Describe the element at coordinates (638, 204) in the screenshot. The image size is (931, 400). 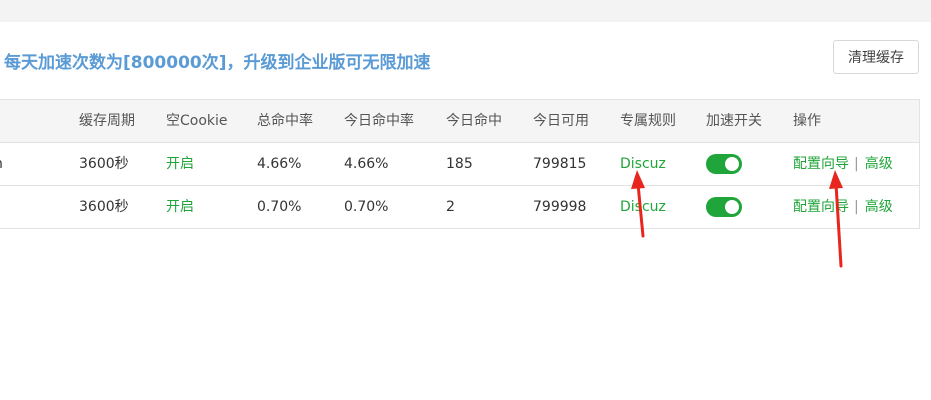
I see `red-arrow-to-rule` at that location.